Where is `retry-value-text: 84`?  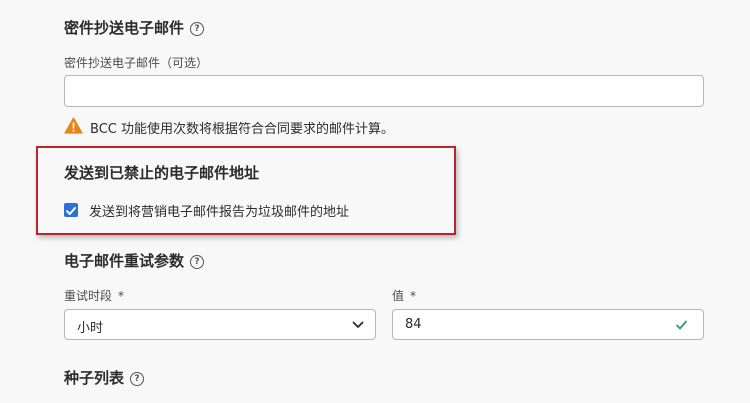
retry-value-text: 84 is located at coordinates (413, 324).